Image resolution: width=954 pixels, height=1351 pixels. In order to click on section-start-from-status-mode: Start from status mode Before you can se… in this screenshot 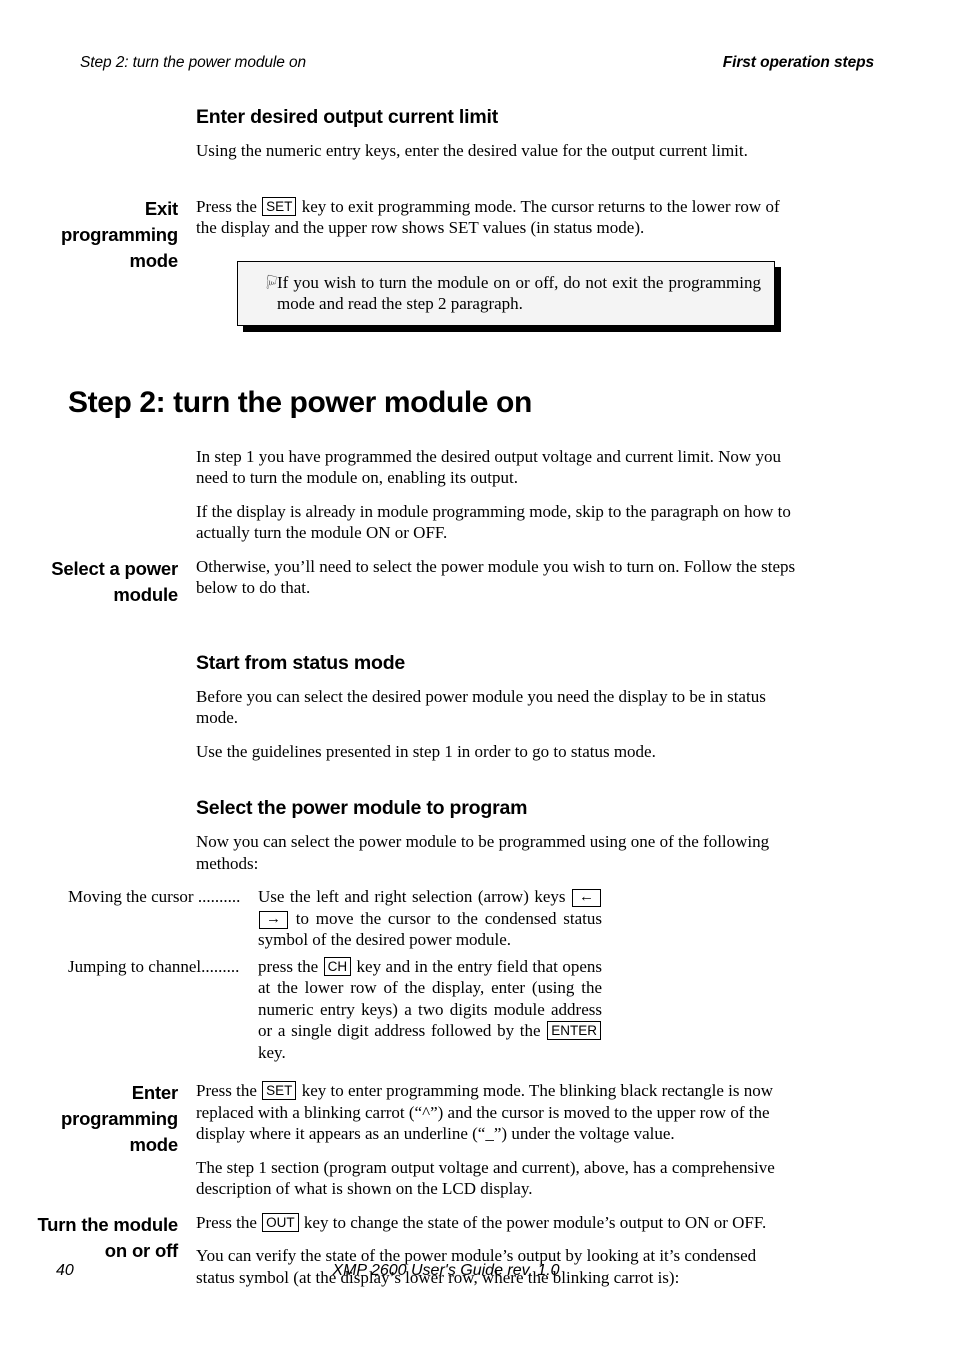, I will do `click(477, 707)`.